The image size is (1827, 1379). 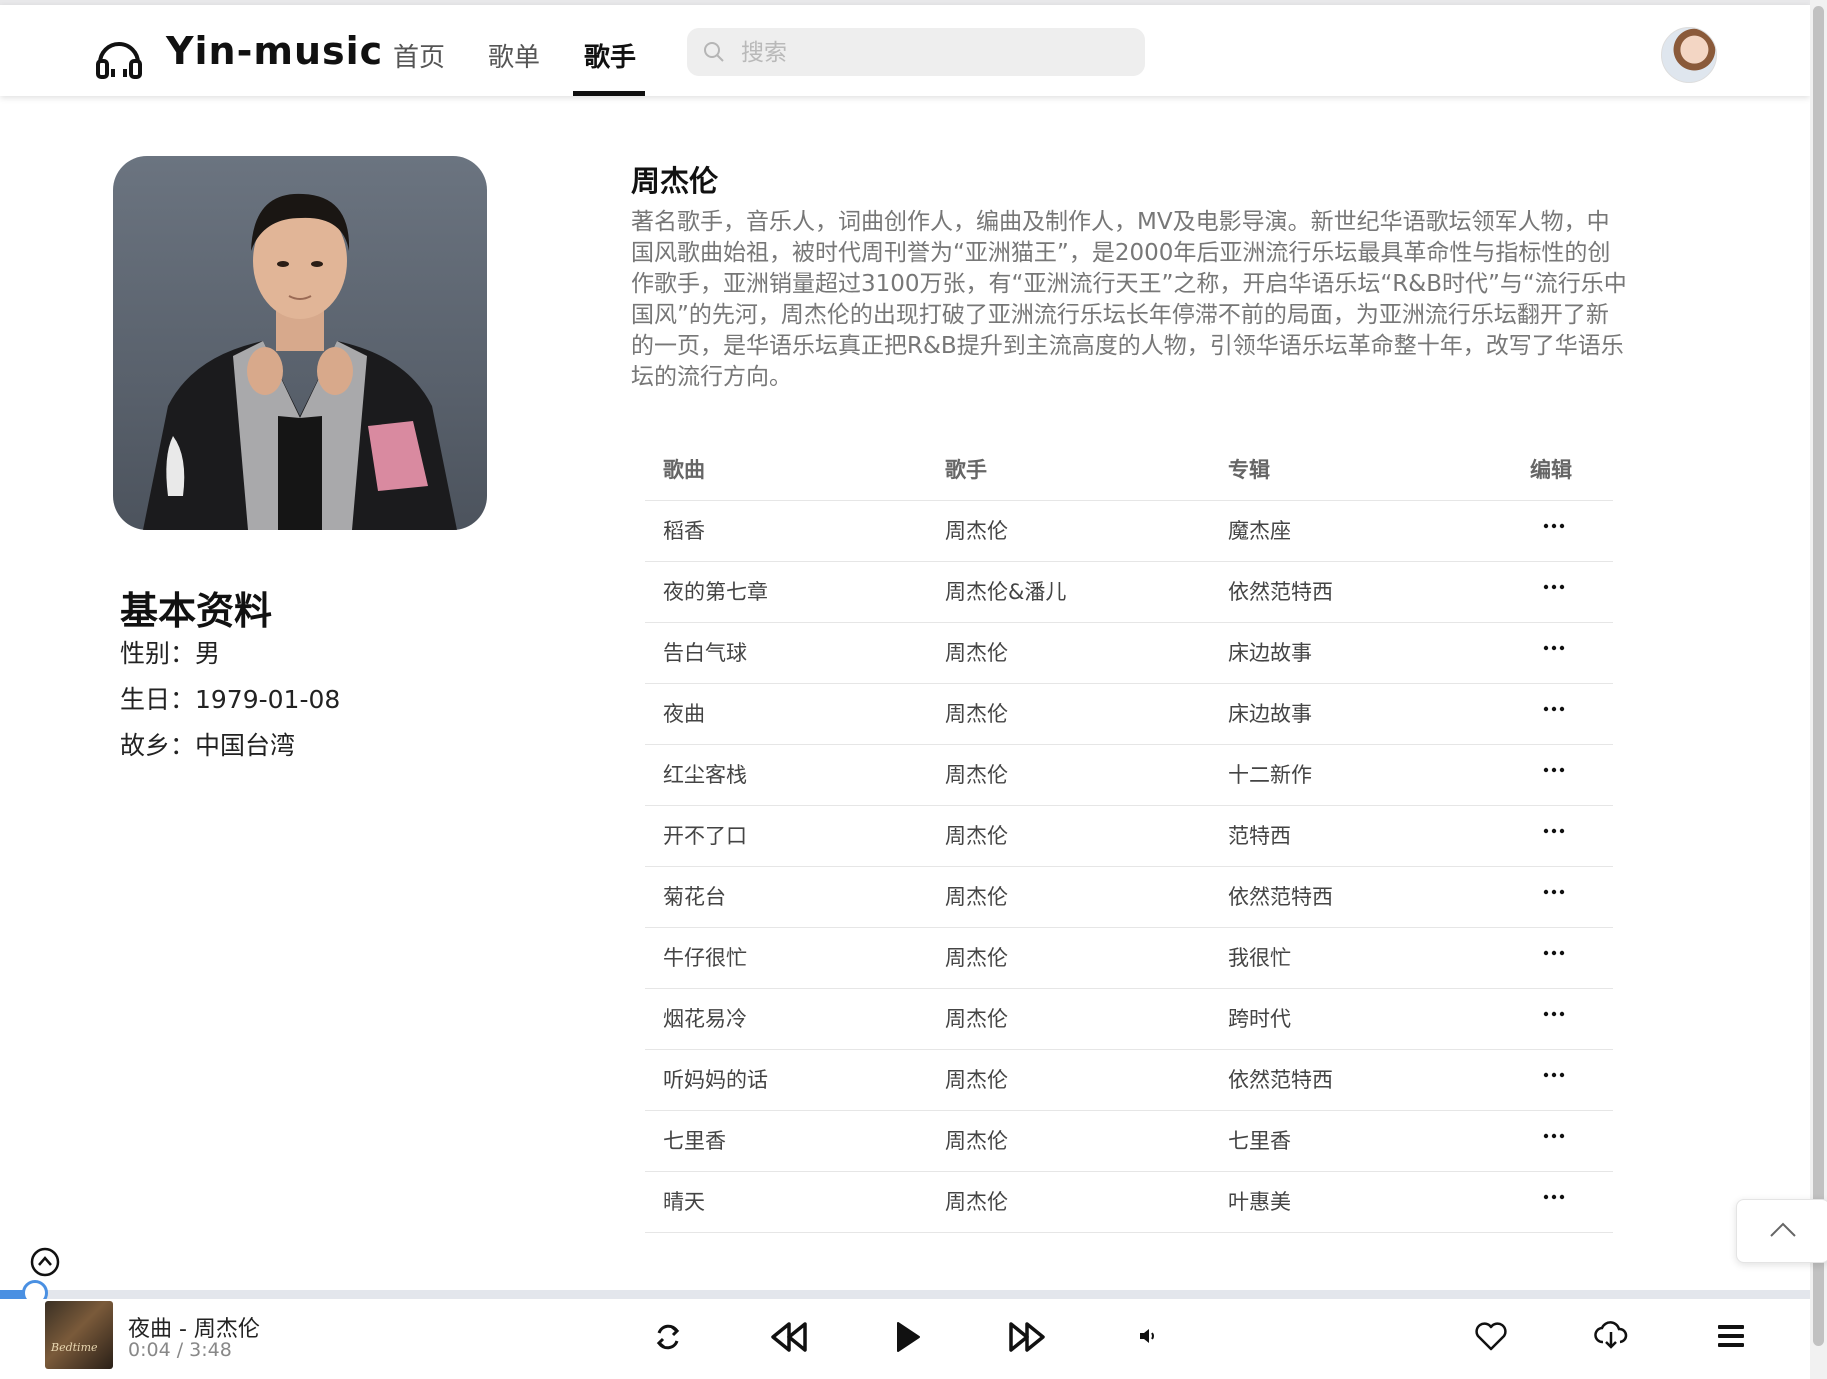 I want to click on next-icon, so click(x=1027, y=1337).